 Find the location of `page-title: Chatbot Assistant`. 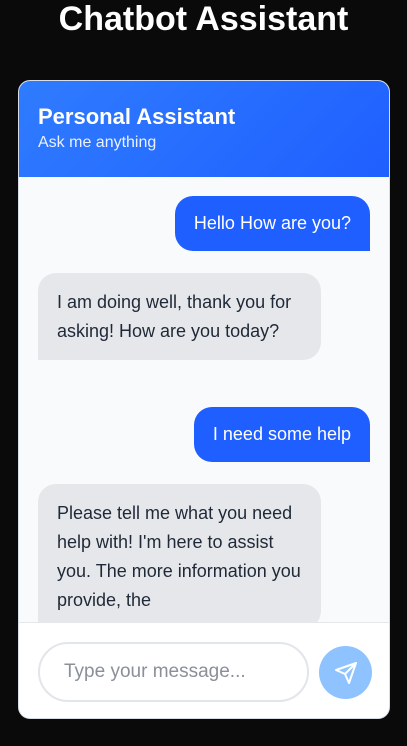

page-title: Chatbot Assistant is located at coordinates (203, 19).